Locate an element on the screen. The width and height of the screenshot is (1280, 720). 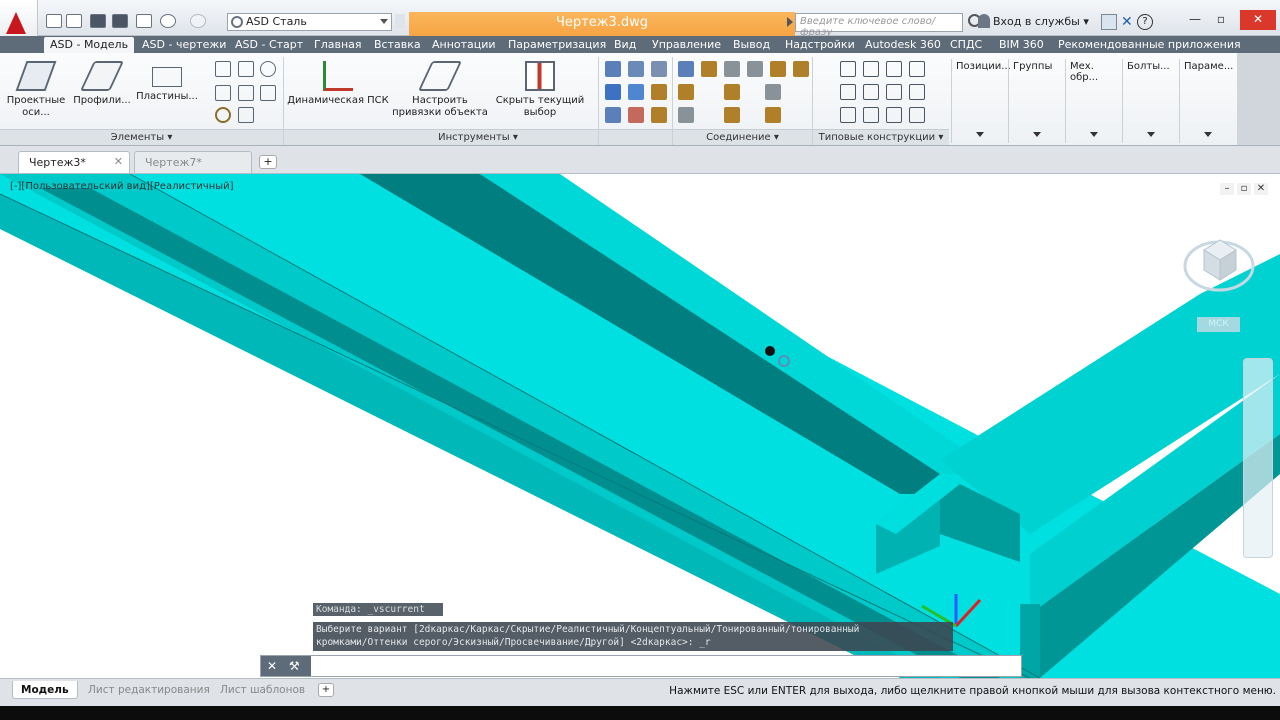
dynamic-ucs-button: Динамическая ПСК is located at coordinates (338, 83).